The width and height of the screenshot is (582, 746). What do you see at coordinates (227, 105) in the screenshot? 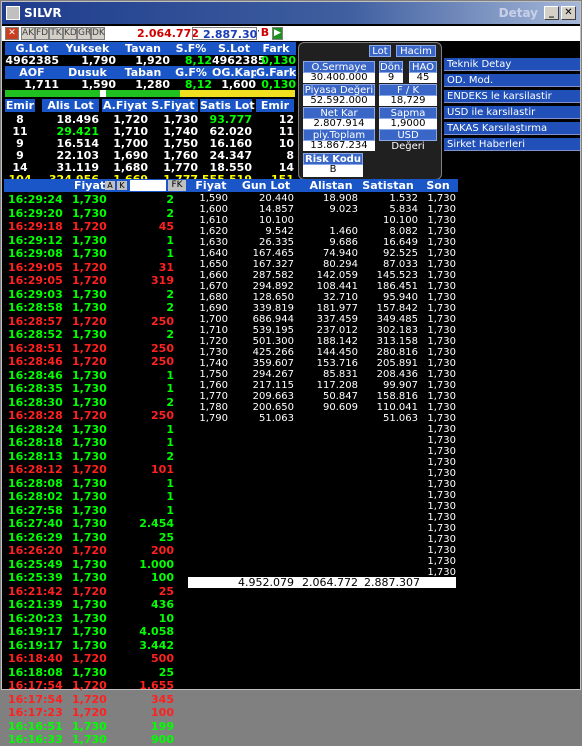
I see `depth-header-4: Satis Lot` at bounding box center [227, 105].